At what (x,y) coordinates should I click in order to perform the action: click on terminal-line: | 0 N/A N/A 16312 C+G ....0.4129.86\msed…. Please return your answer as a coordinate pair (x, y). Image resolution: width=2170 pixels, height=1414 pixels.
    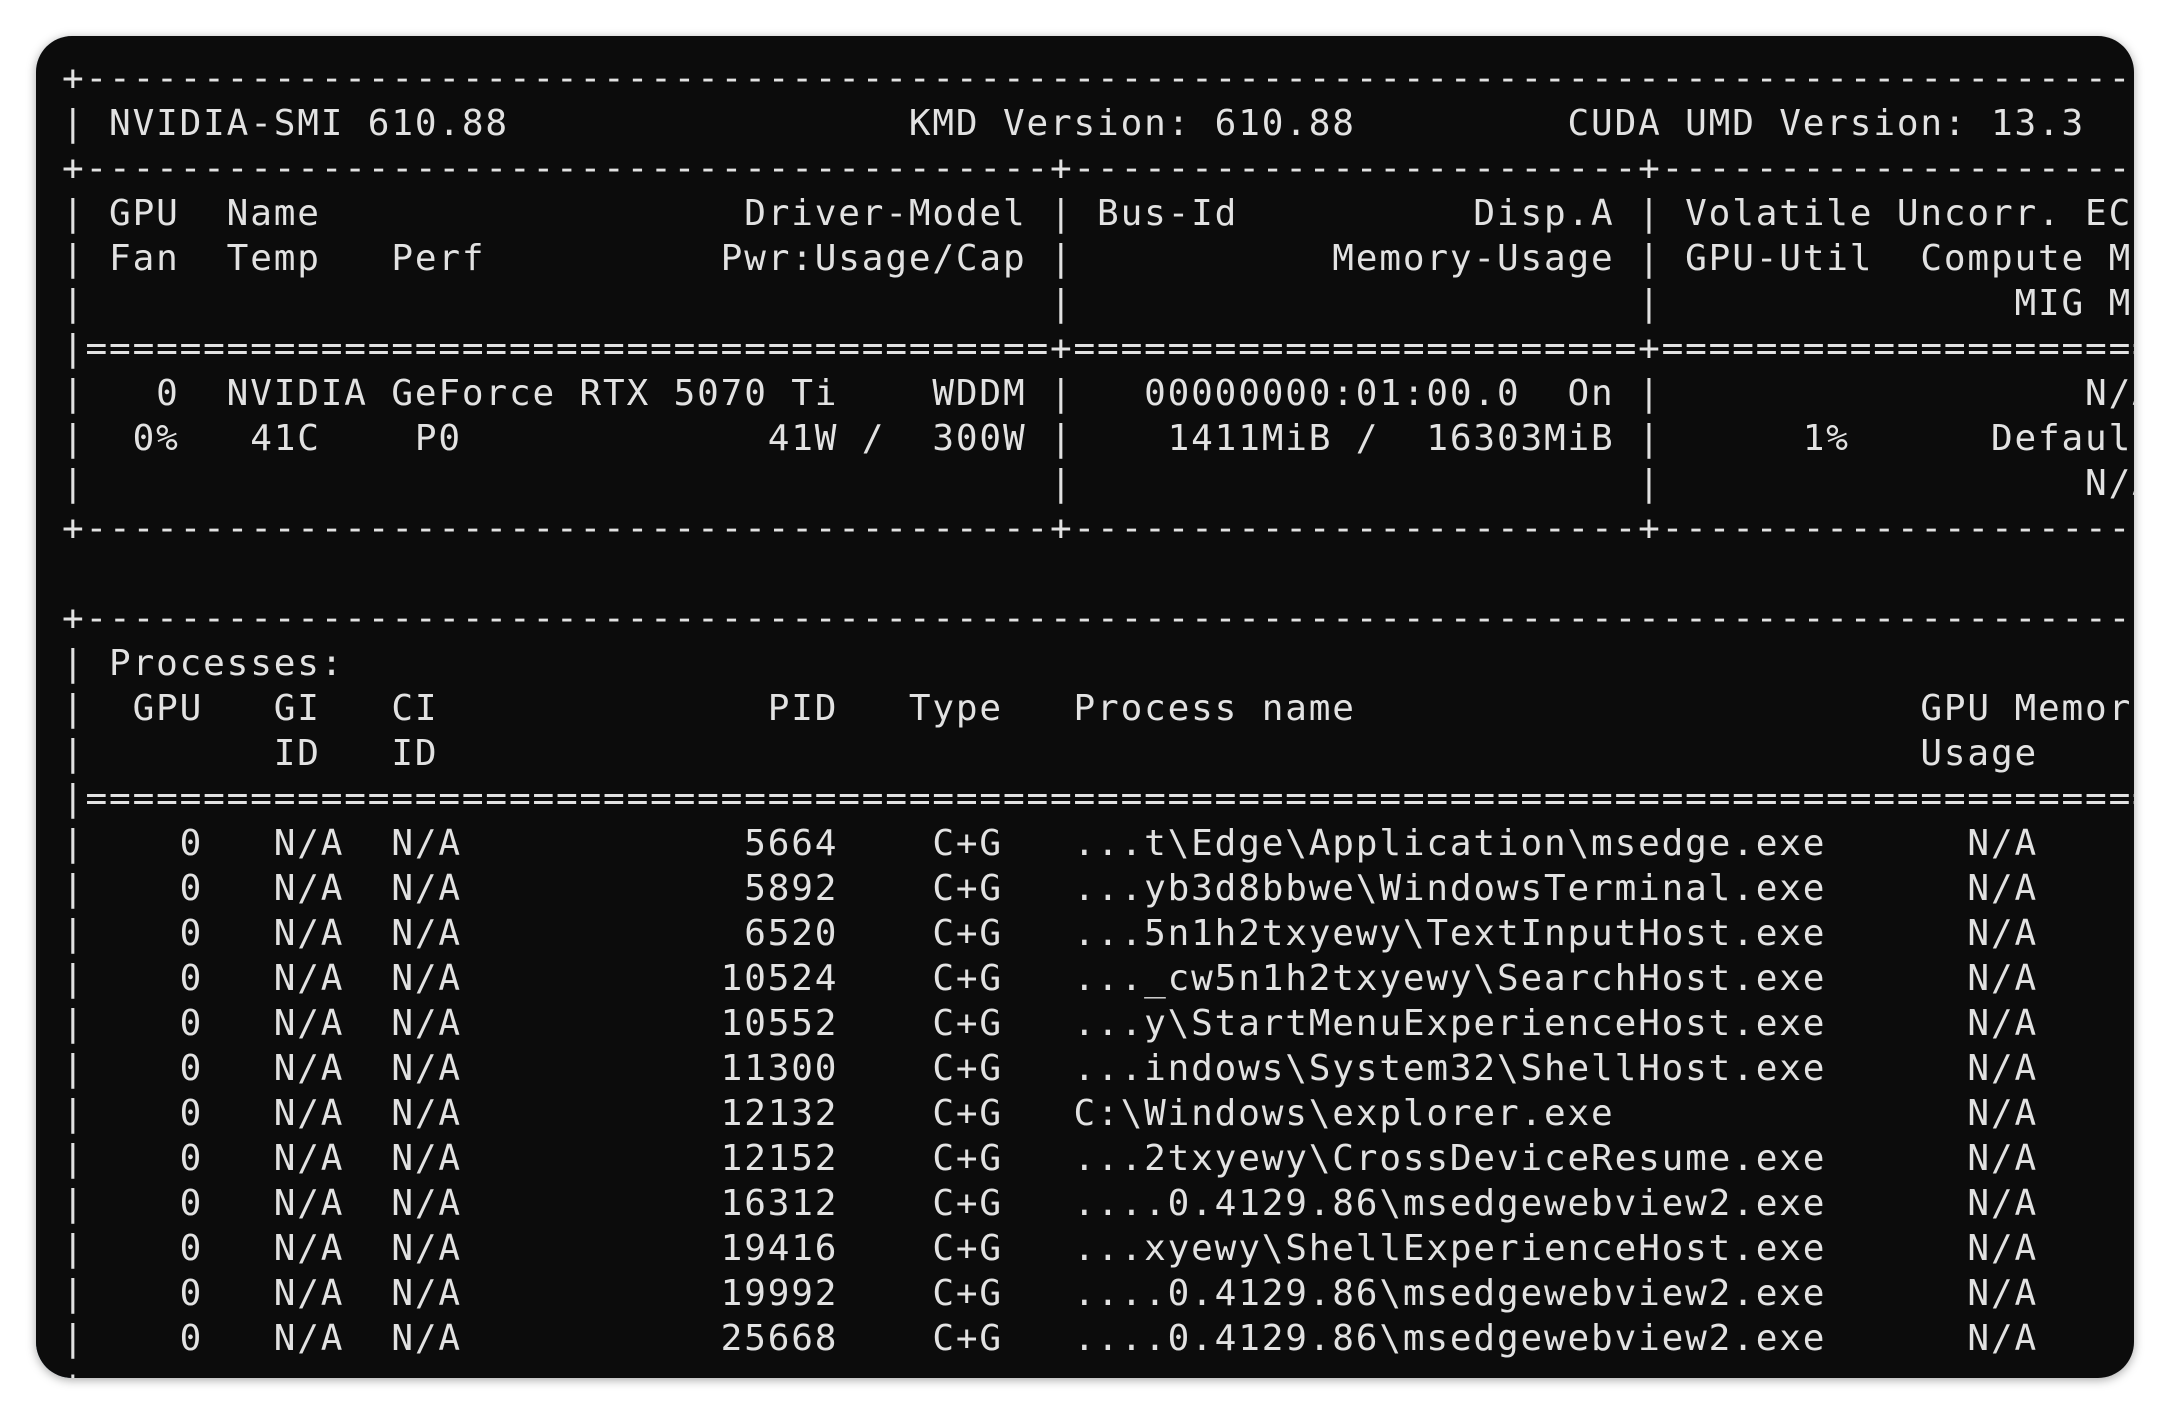
    Looking at the image, I should click on (1098, 1203).